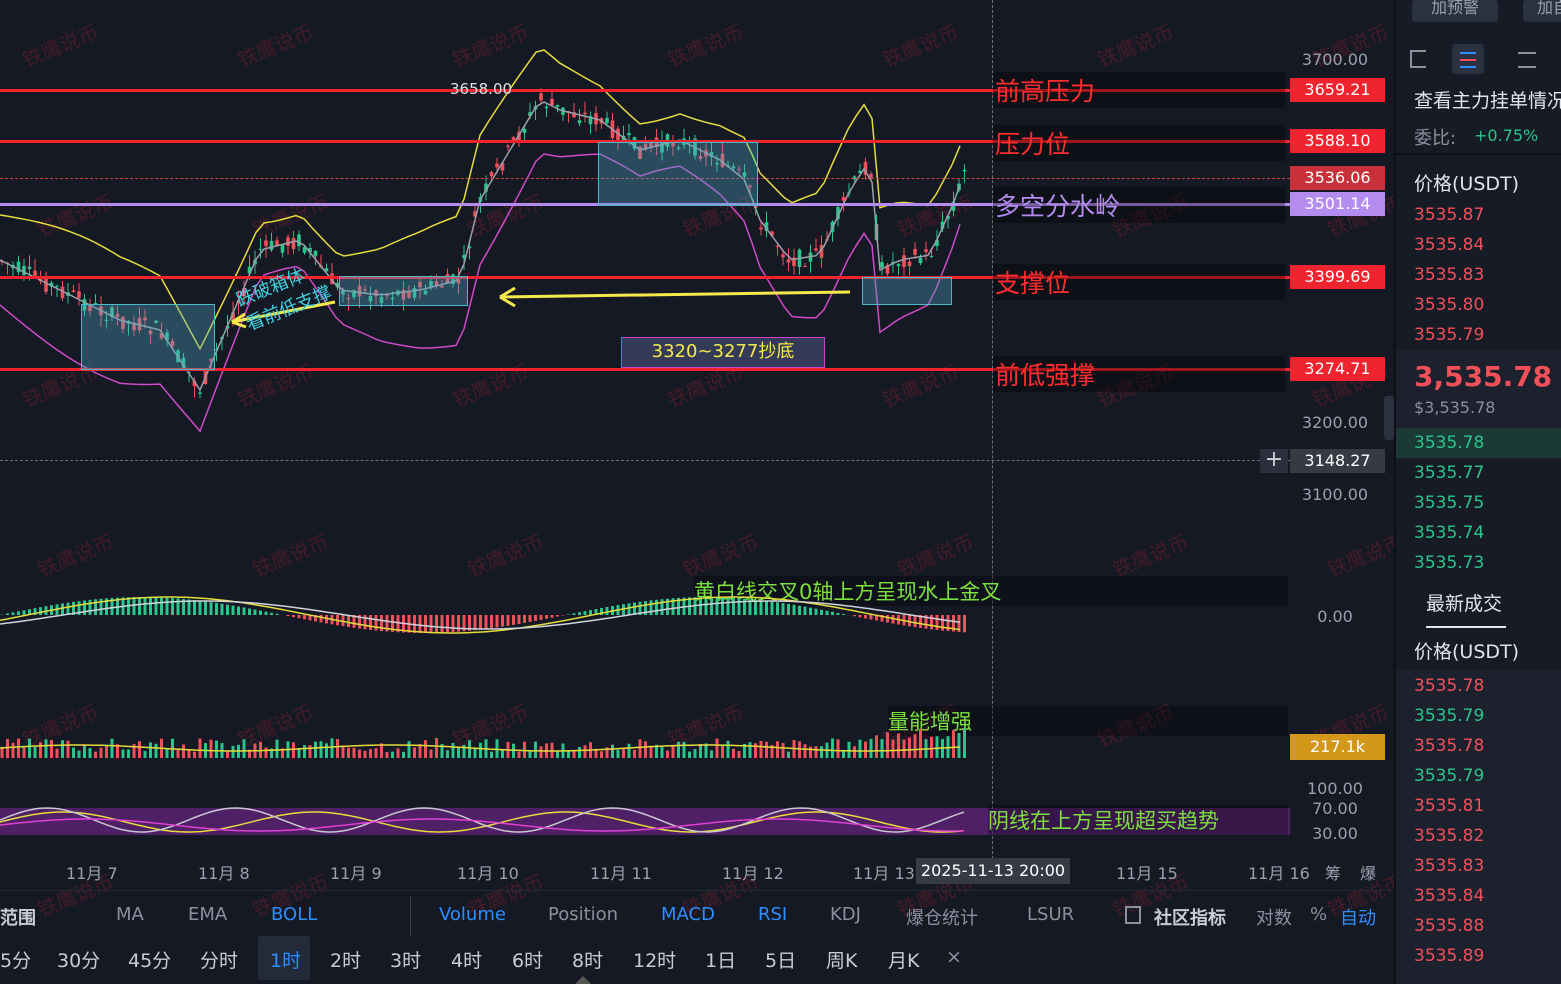  What do you see at coordinates (583, 980) in the screenshot?
I see `expand-arrow-icon` at bounding box center [583, 980].